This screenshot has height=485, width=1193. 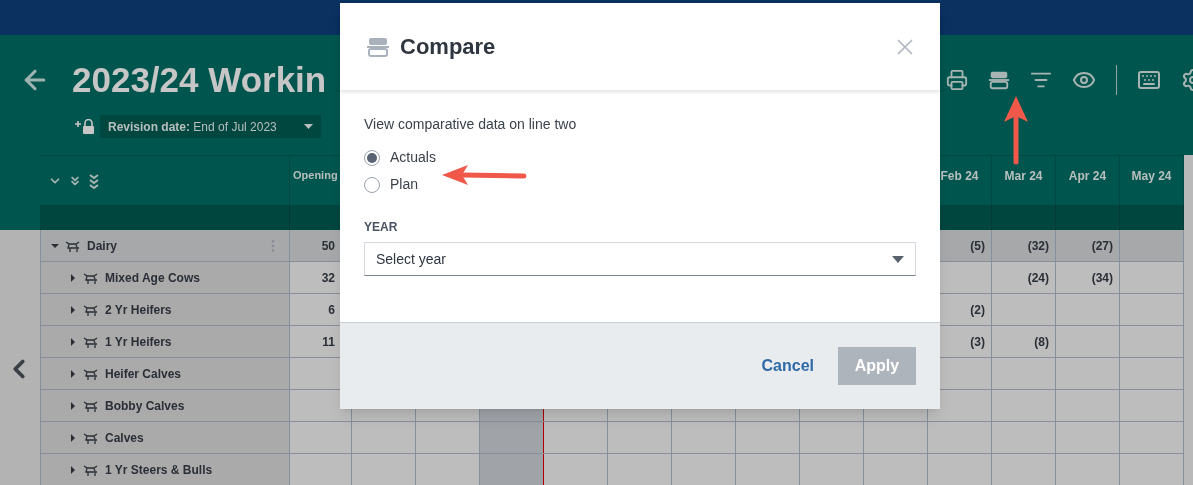 What do you see at coordinates (331, 310) in the screenshot?
I see `table-cell-text: 6` at bounding box center [331, 310].